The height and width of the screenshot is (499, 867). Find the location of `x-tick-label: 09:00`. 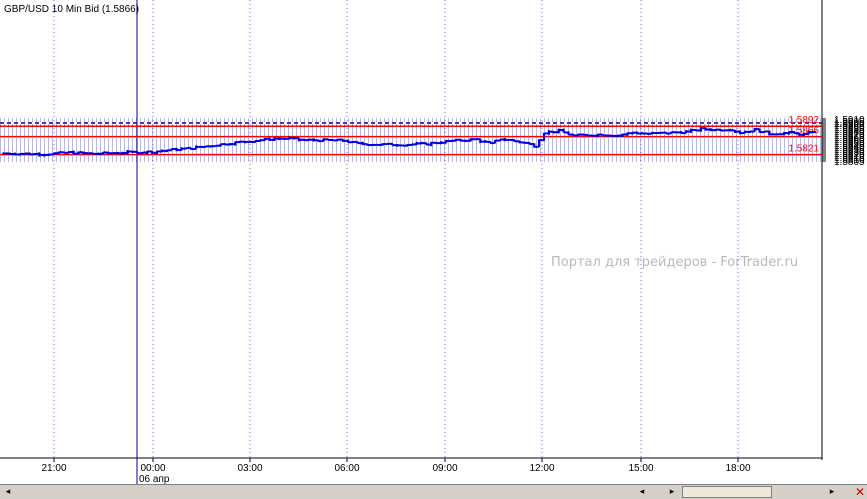

x-tick-label: 09:00 is located at coordinates (444, 468).